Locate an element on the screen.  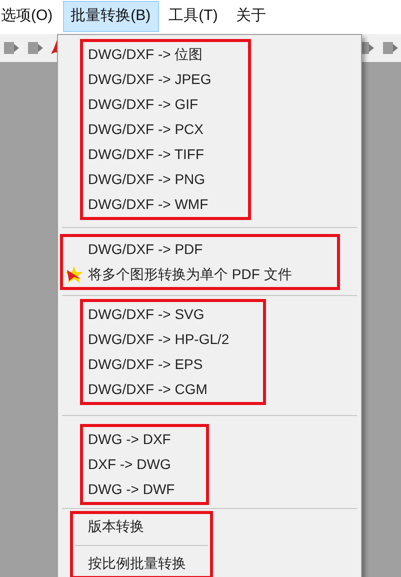
menu-option: DWG/DXF -> CGM is located at coordinates (148, 389).